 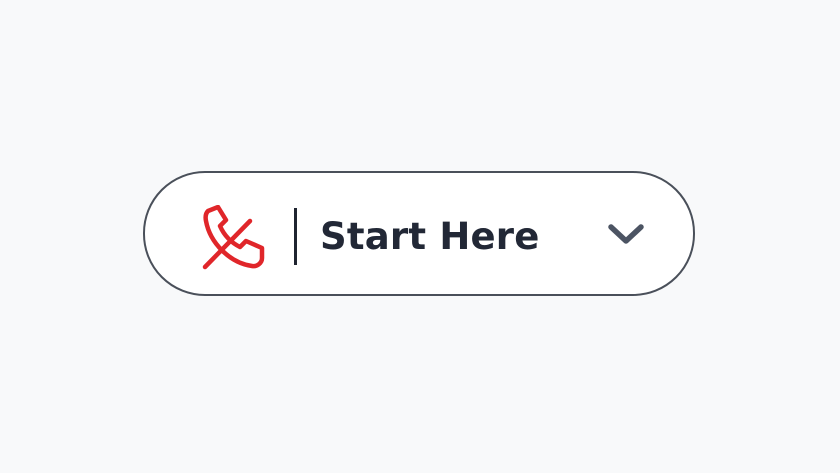 I want to click on phone-off-icon, so click(x=234, y=238).